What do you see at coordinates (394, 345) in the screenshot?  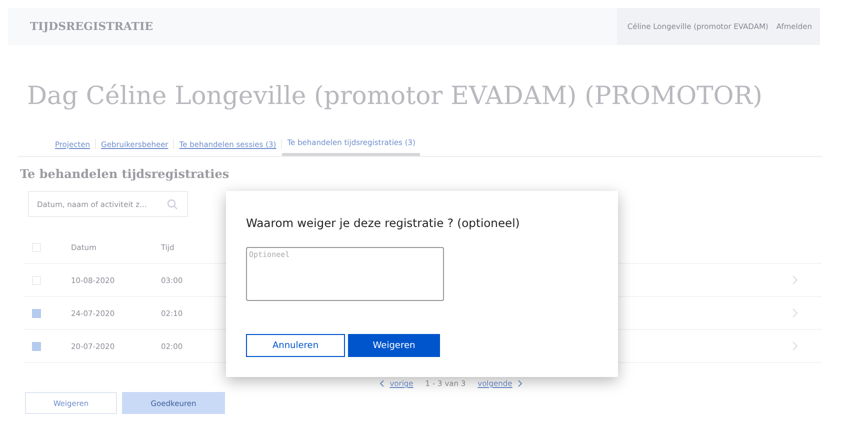 I see `reject-button: Weigeren` at bounding box center [394, 345].